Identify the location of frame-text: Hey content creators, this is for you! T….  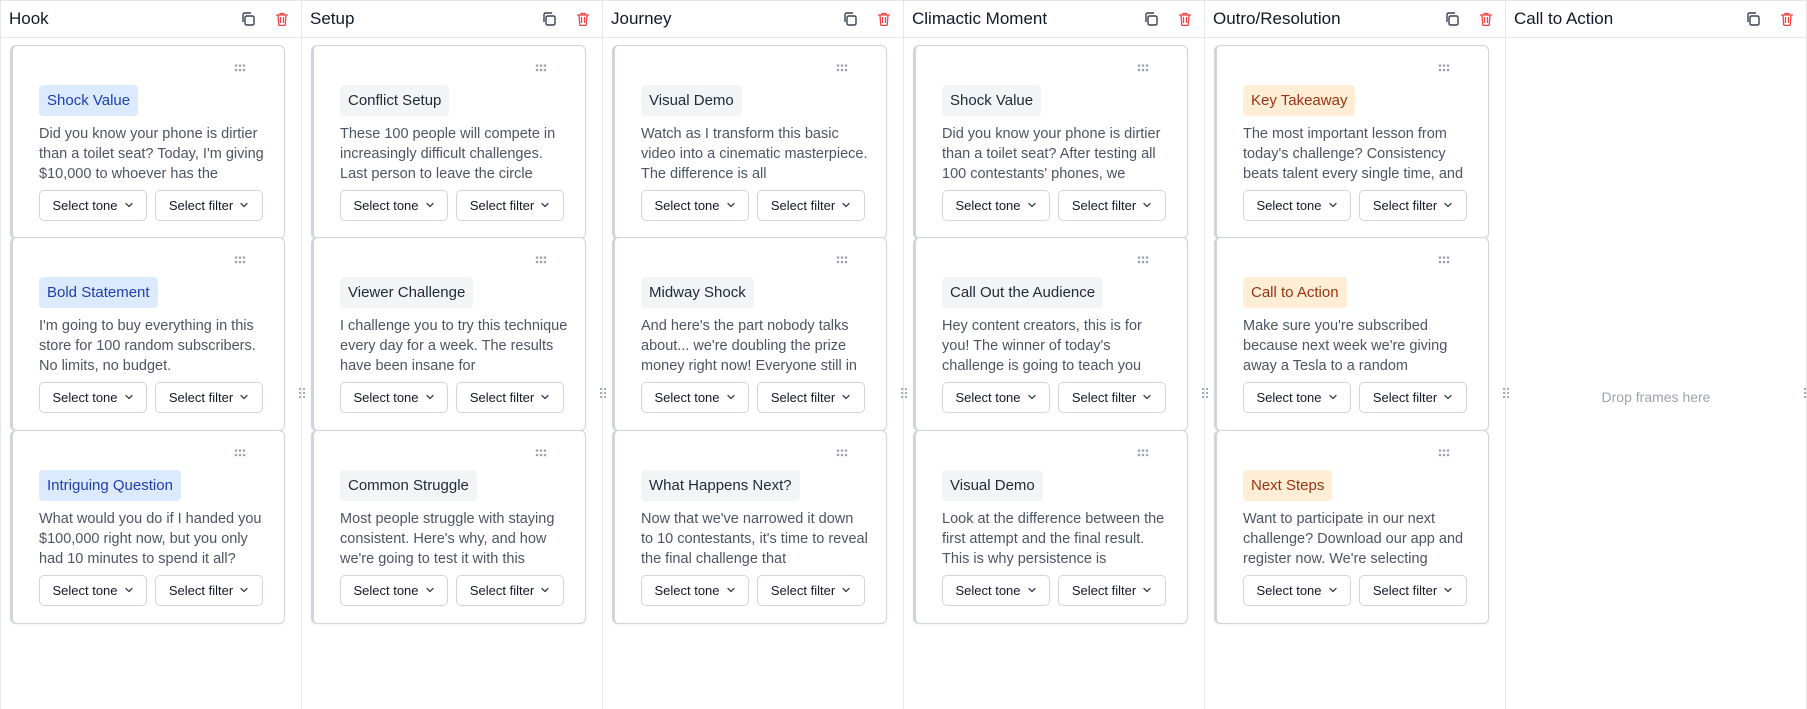
(1042, 346).